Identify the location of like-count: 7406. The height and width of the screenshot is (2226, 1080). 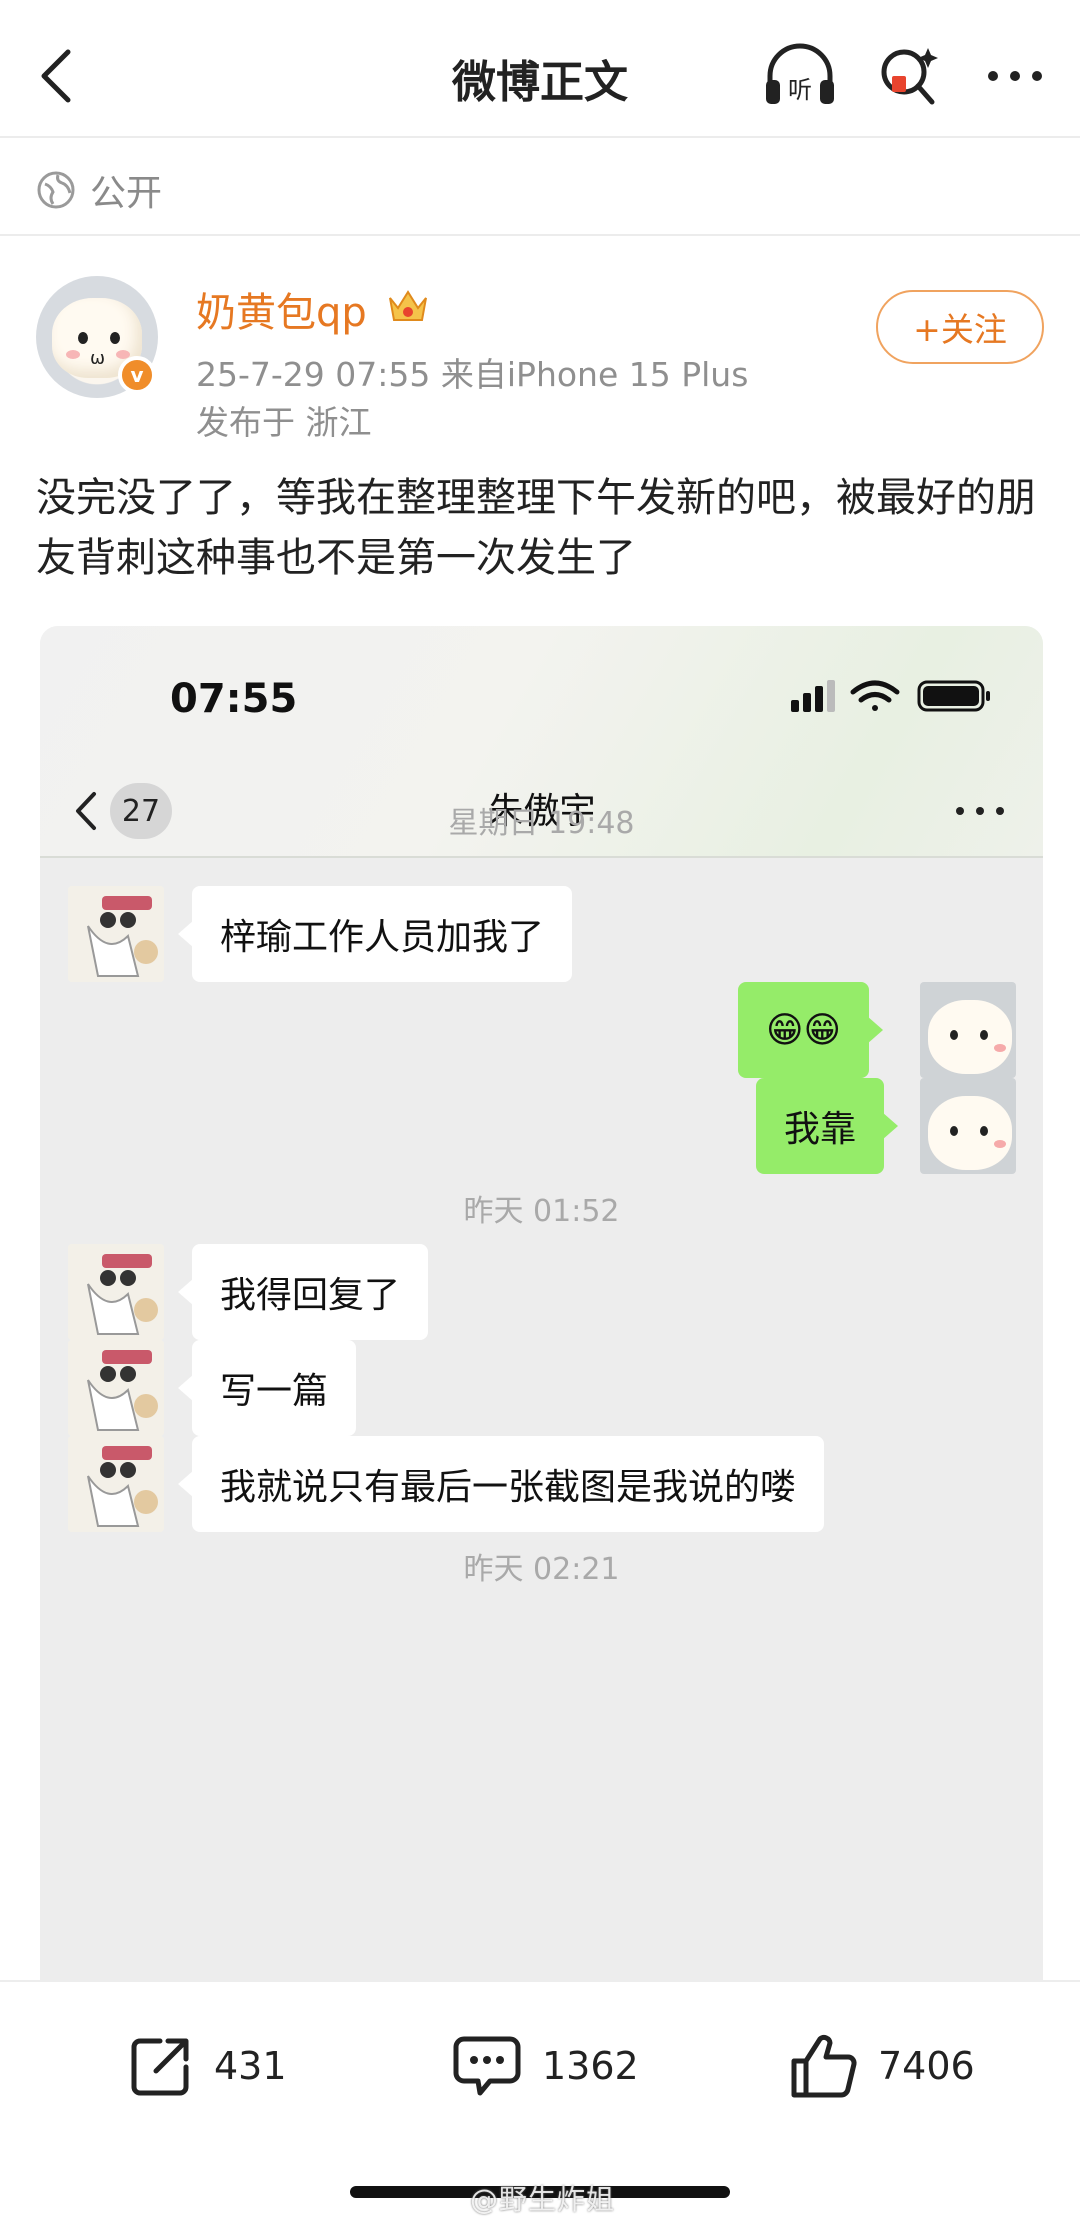
(926, 2066).